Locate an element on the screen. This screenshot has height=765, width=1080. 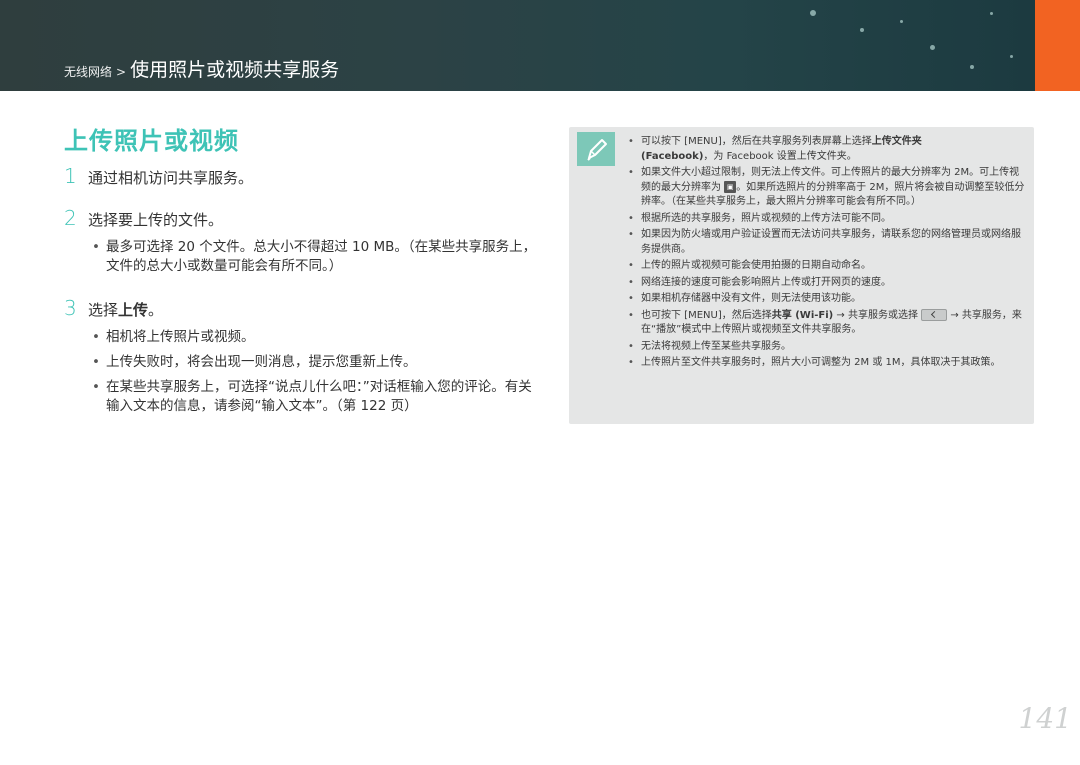
breadcrumb-current: 使用照片或视频共享服务 is located at coordinates (235, 70).